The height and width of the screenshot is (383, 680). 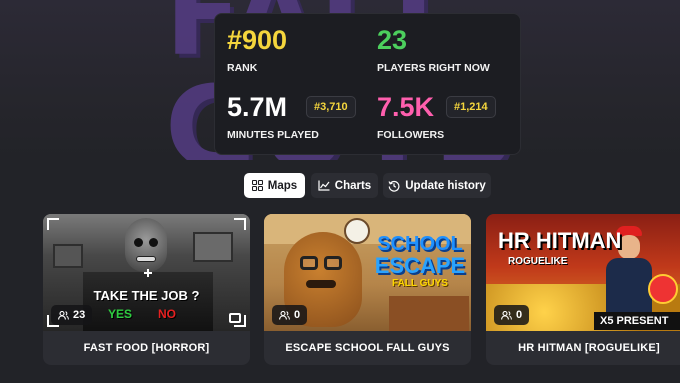 What do you see at coordinates (321, 284) in the screenshot?
I see `mustache` at bounding box center [321, 284].